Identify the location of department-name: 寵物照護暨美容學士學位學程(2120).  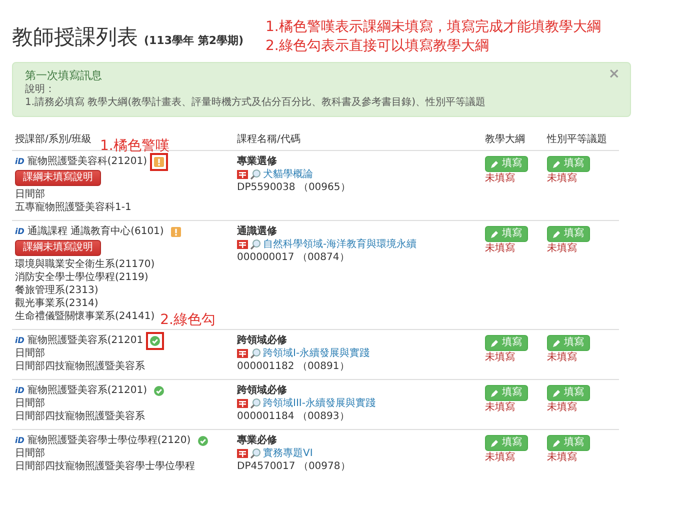
(109, 440).